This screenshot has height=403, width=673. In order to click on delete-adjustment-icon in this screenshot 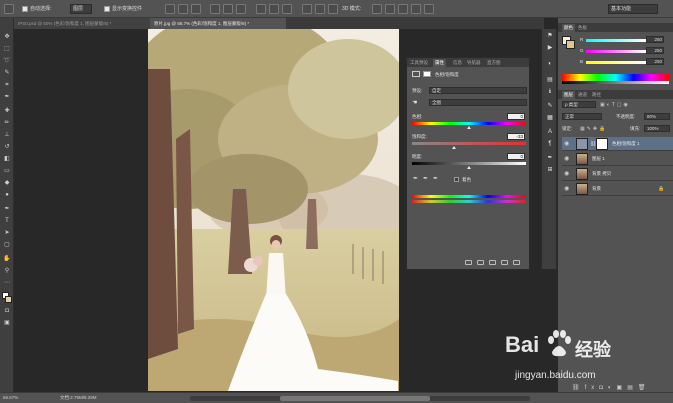, I will do `click(516, 262)`.